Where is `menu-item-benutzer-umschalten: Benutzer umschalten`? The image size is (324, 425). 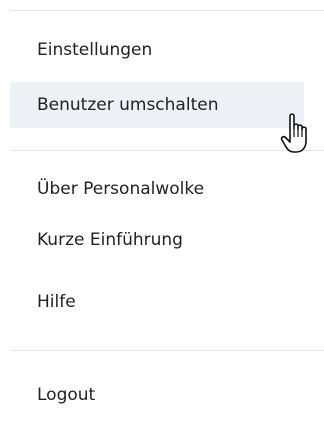 menu-item-benutzer-umschalten: Benutzer umschalten is located at coordinates (157, 105).